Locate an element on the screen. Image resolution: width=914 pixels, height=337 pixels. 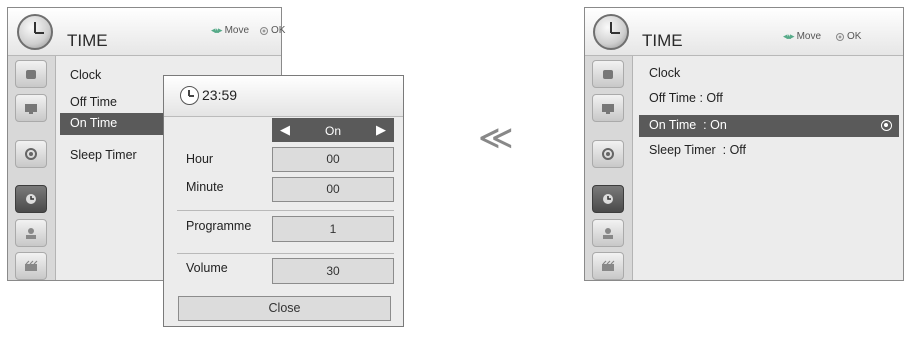
hour-label: Hour is located at coordinates (200, 159).